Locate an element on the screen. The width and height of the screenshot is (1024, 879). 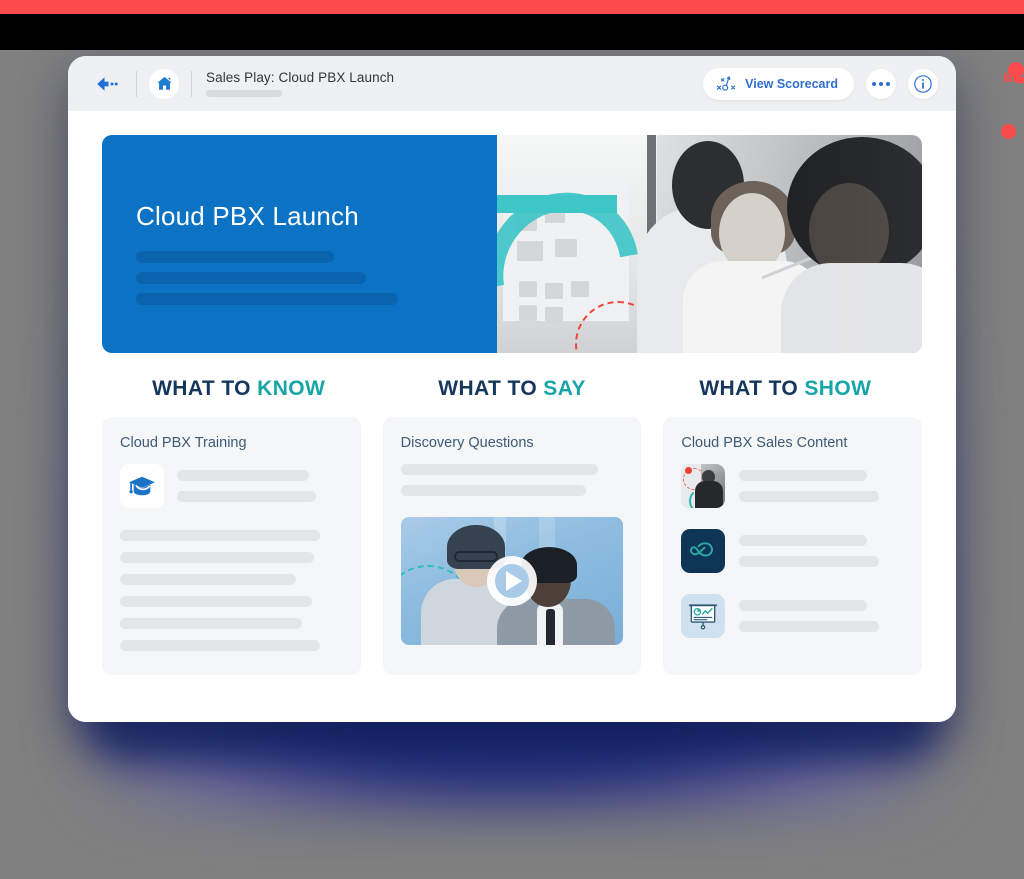
view-scorecard-button: View Scorecard is located at coordinates (778, 83).